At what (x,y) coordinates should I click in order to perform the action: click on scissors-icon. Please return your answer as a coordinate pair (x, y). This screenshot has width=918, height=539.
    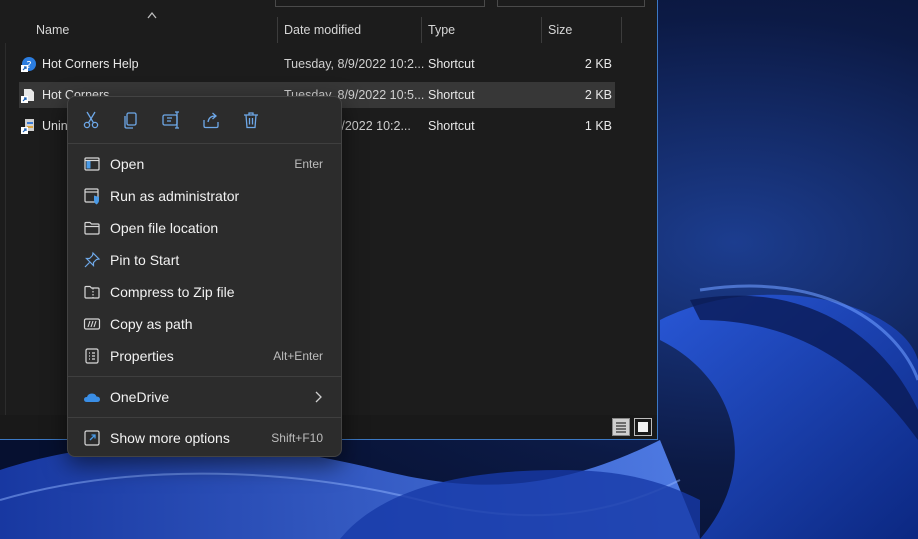
    Looking at the image, I should click on (91, 120).